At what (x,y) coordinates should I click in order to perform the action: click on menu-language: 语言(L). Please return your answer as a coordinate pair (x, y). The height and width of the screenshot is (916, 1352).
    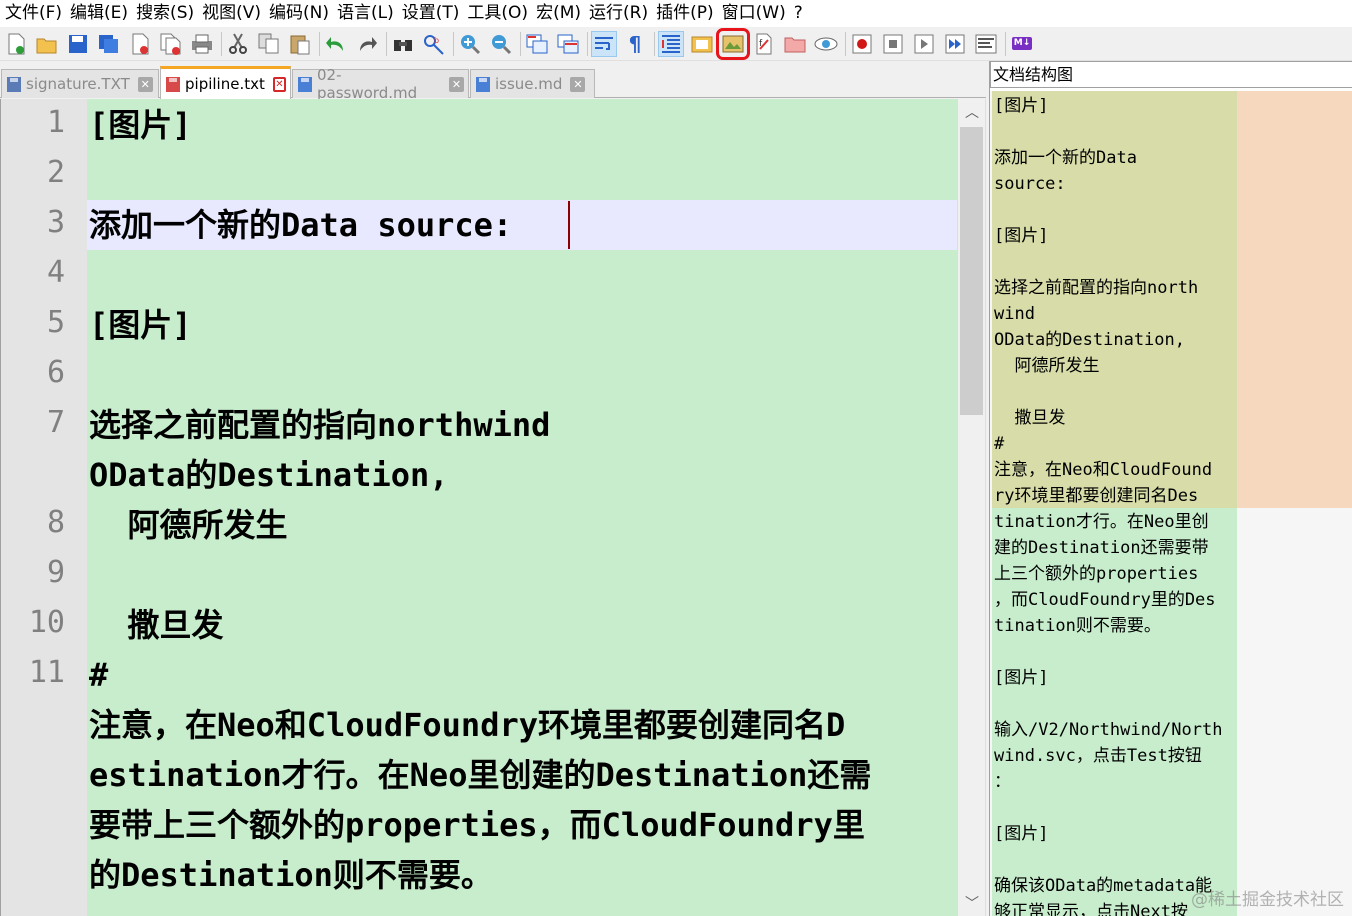
    Looking at the image, I should click on (368, 13).